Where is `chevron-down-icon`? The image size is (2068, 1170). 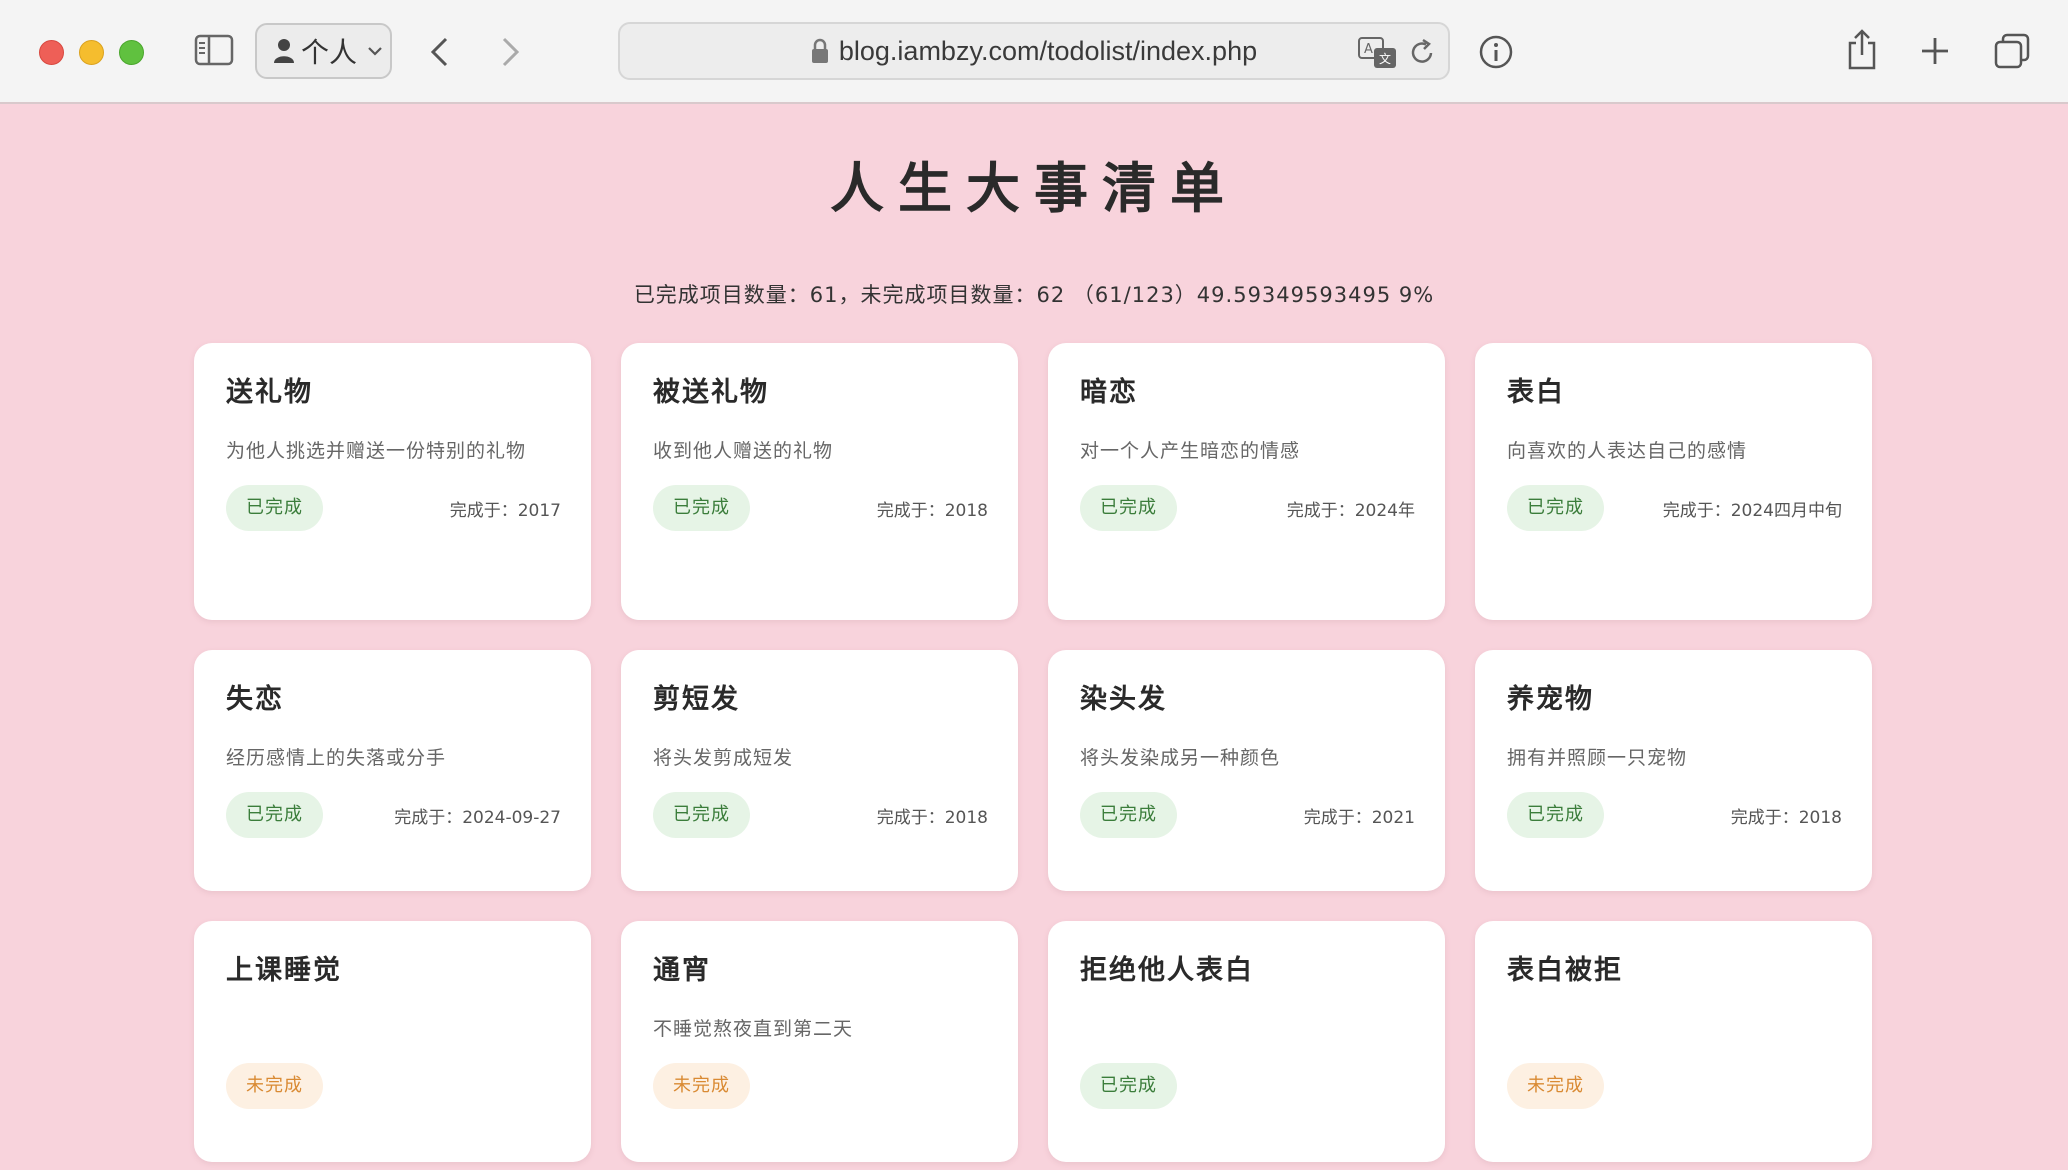
chevron-down-icon is located at coordinates (375, 51).